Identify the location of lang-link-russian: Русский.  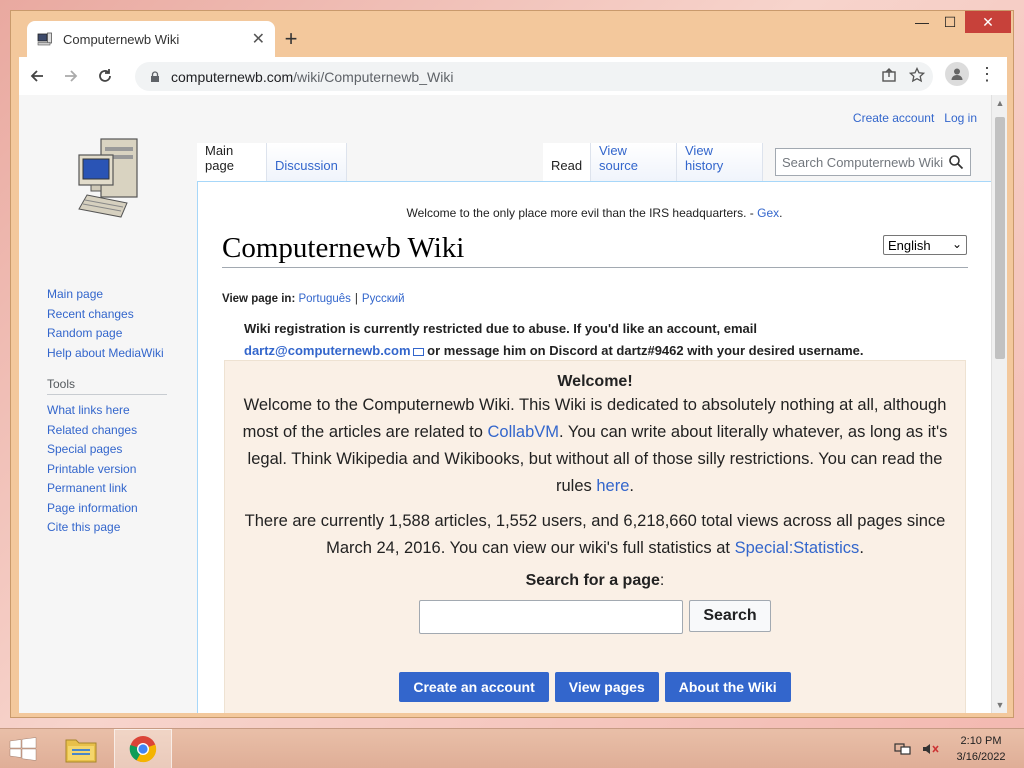
(383, 299).